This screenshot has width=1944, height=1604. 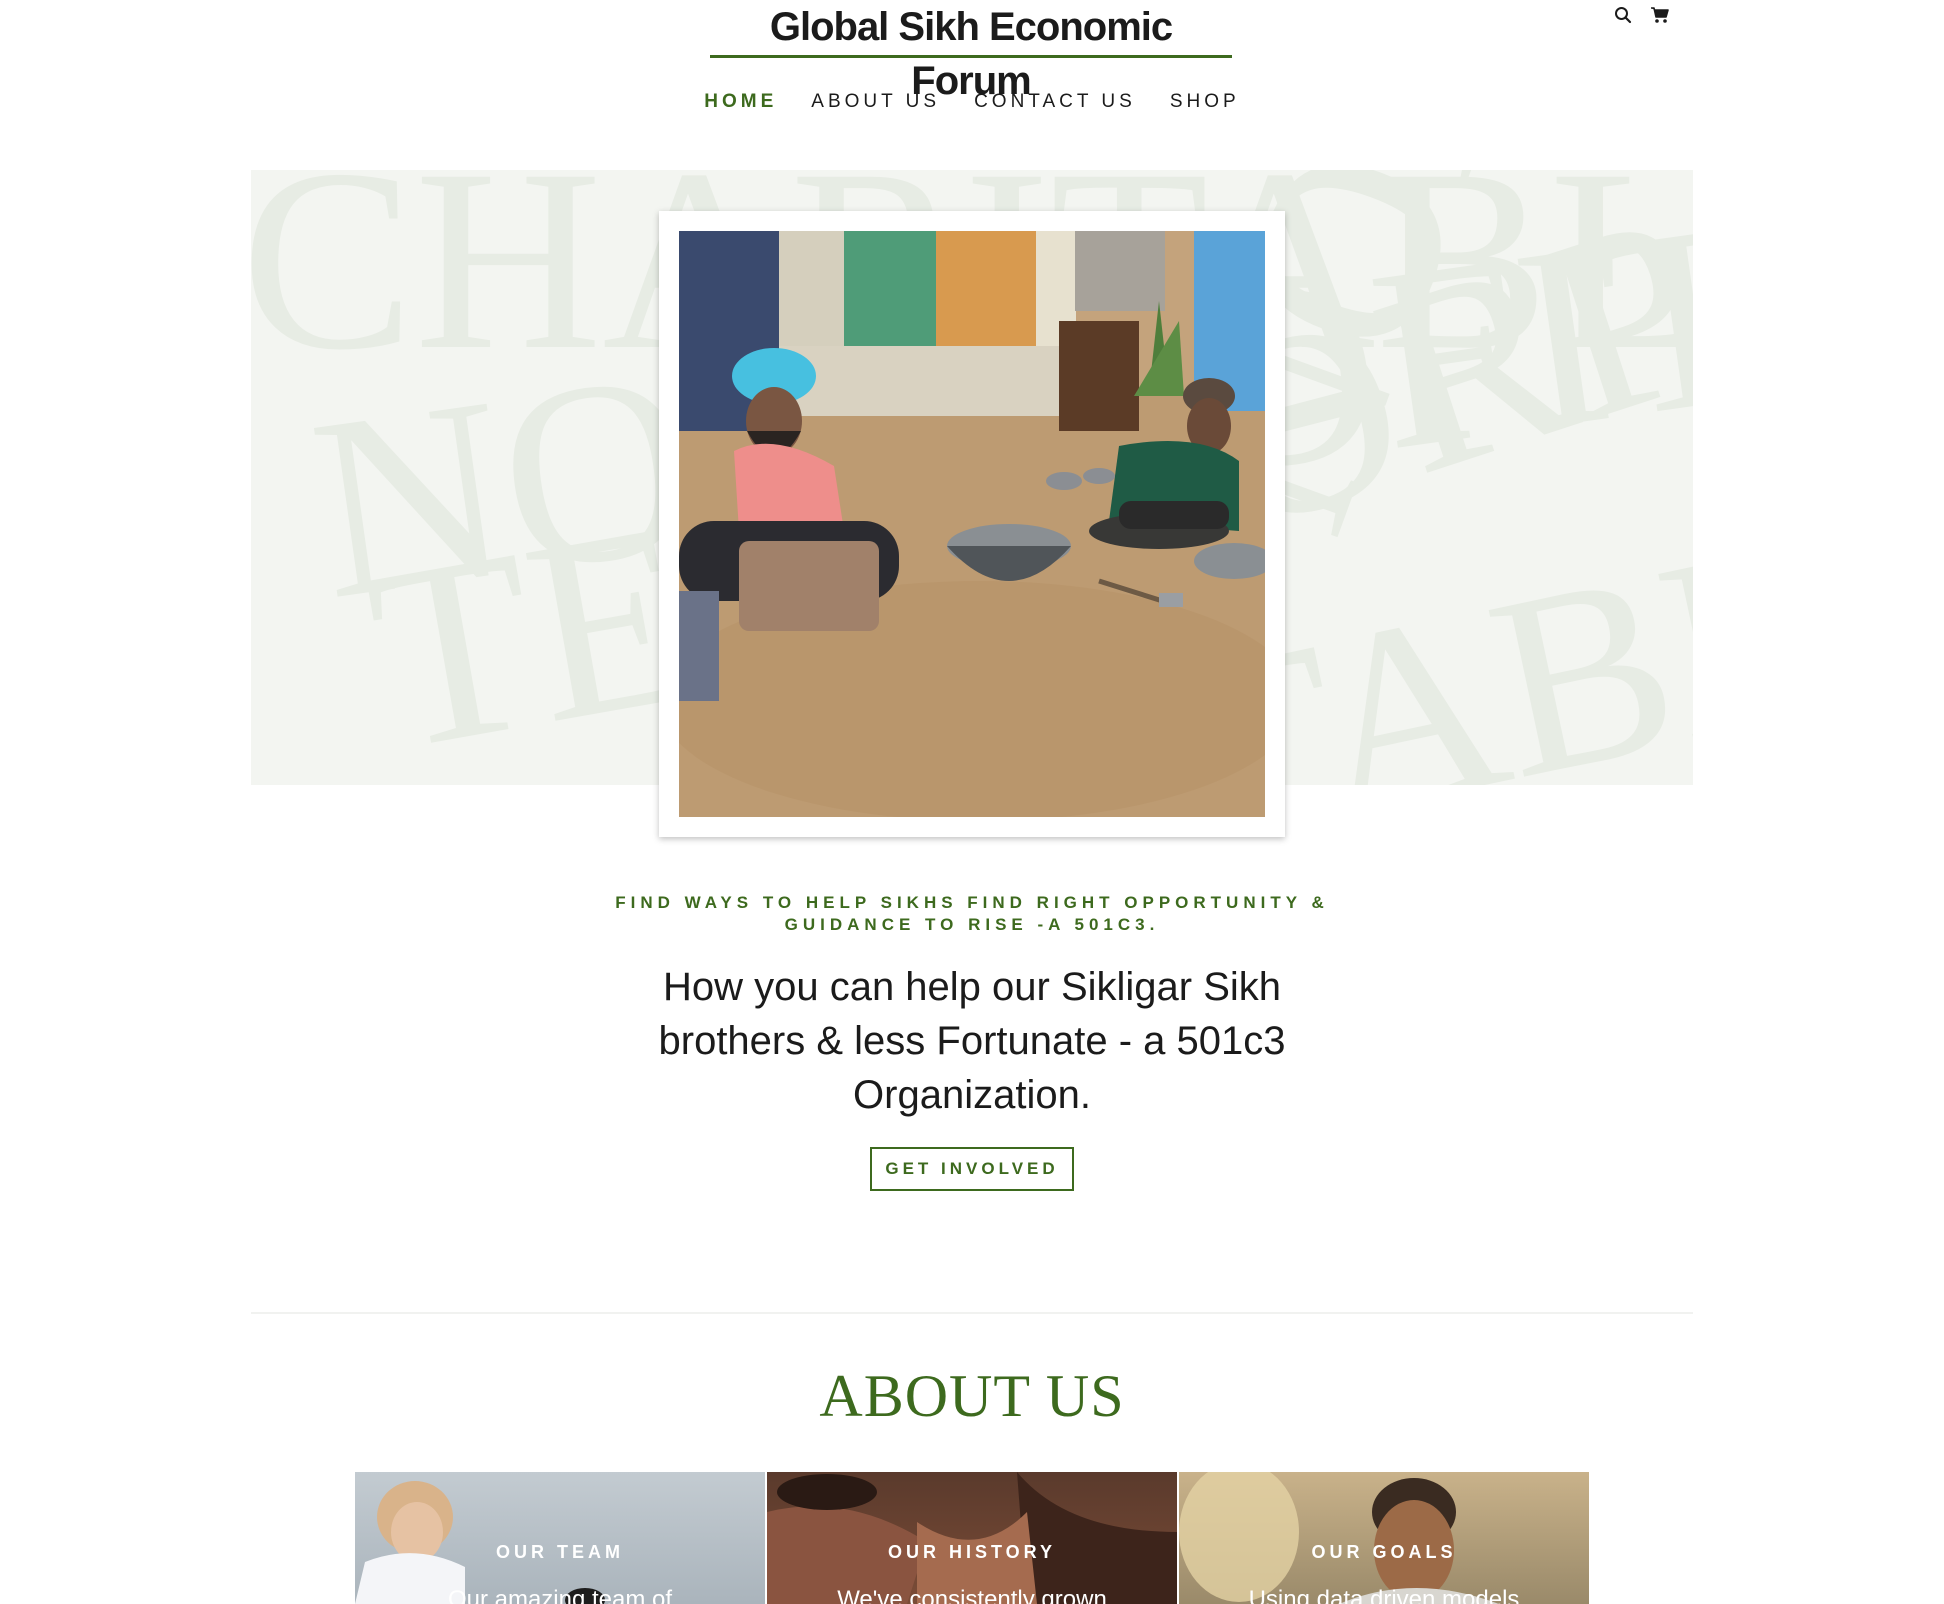 I want to click on card-our-goals: OUR GOALS Using data driven models, so click(x=1384, y=1538).